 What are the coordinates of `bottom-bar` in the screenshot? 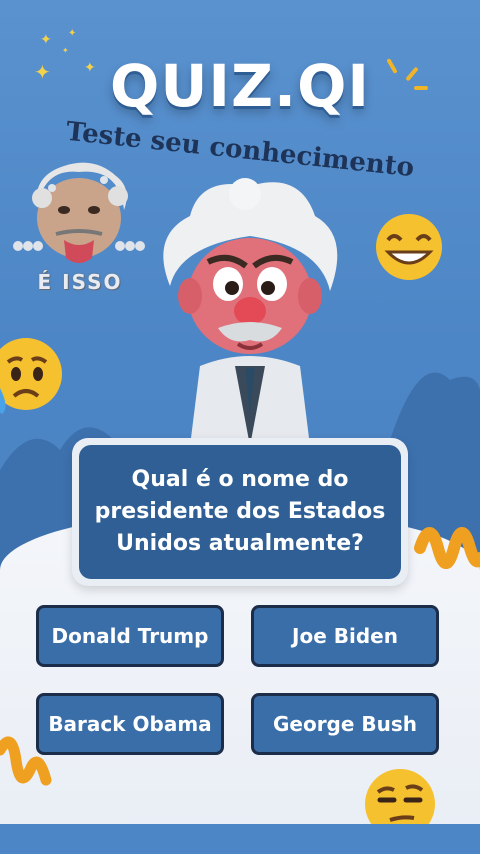 It's located at (240, 839).